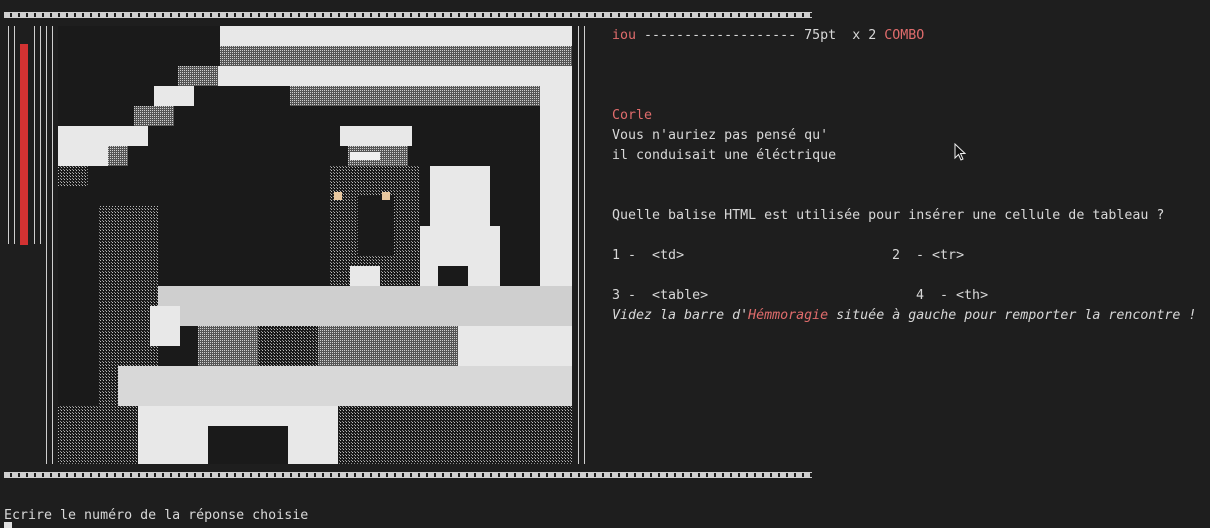  What do you see at coordinates (908, 255) in the screenshot?
I see `answer-2-number: 2 -` at bounding box center [908, 255].